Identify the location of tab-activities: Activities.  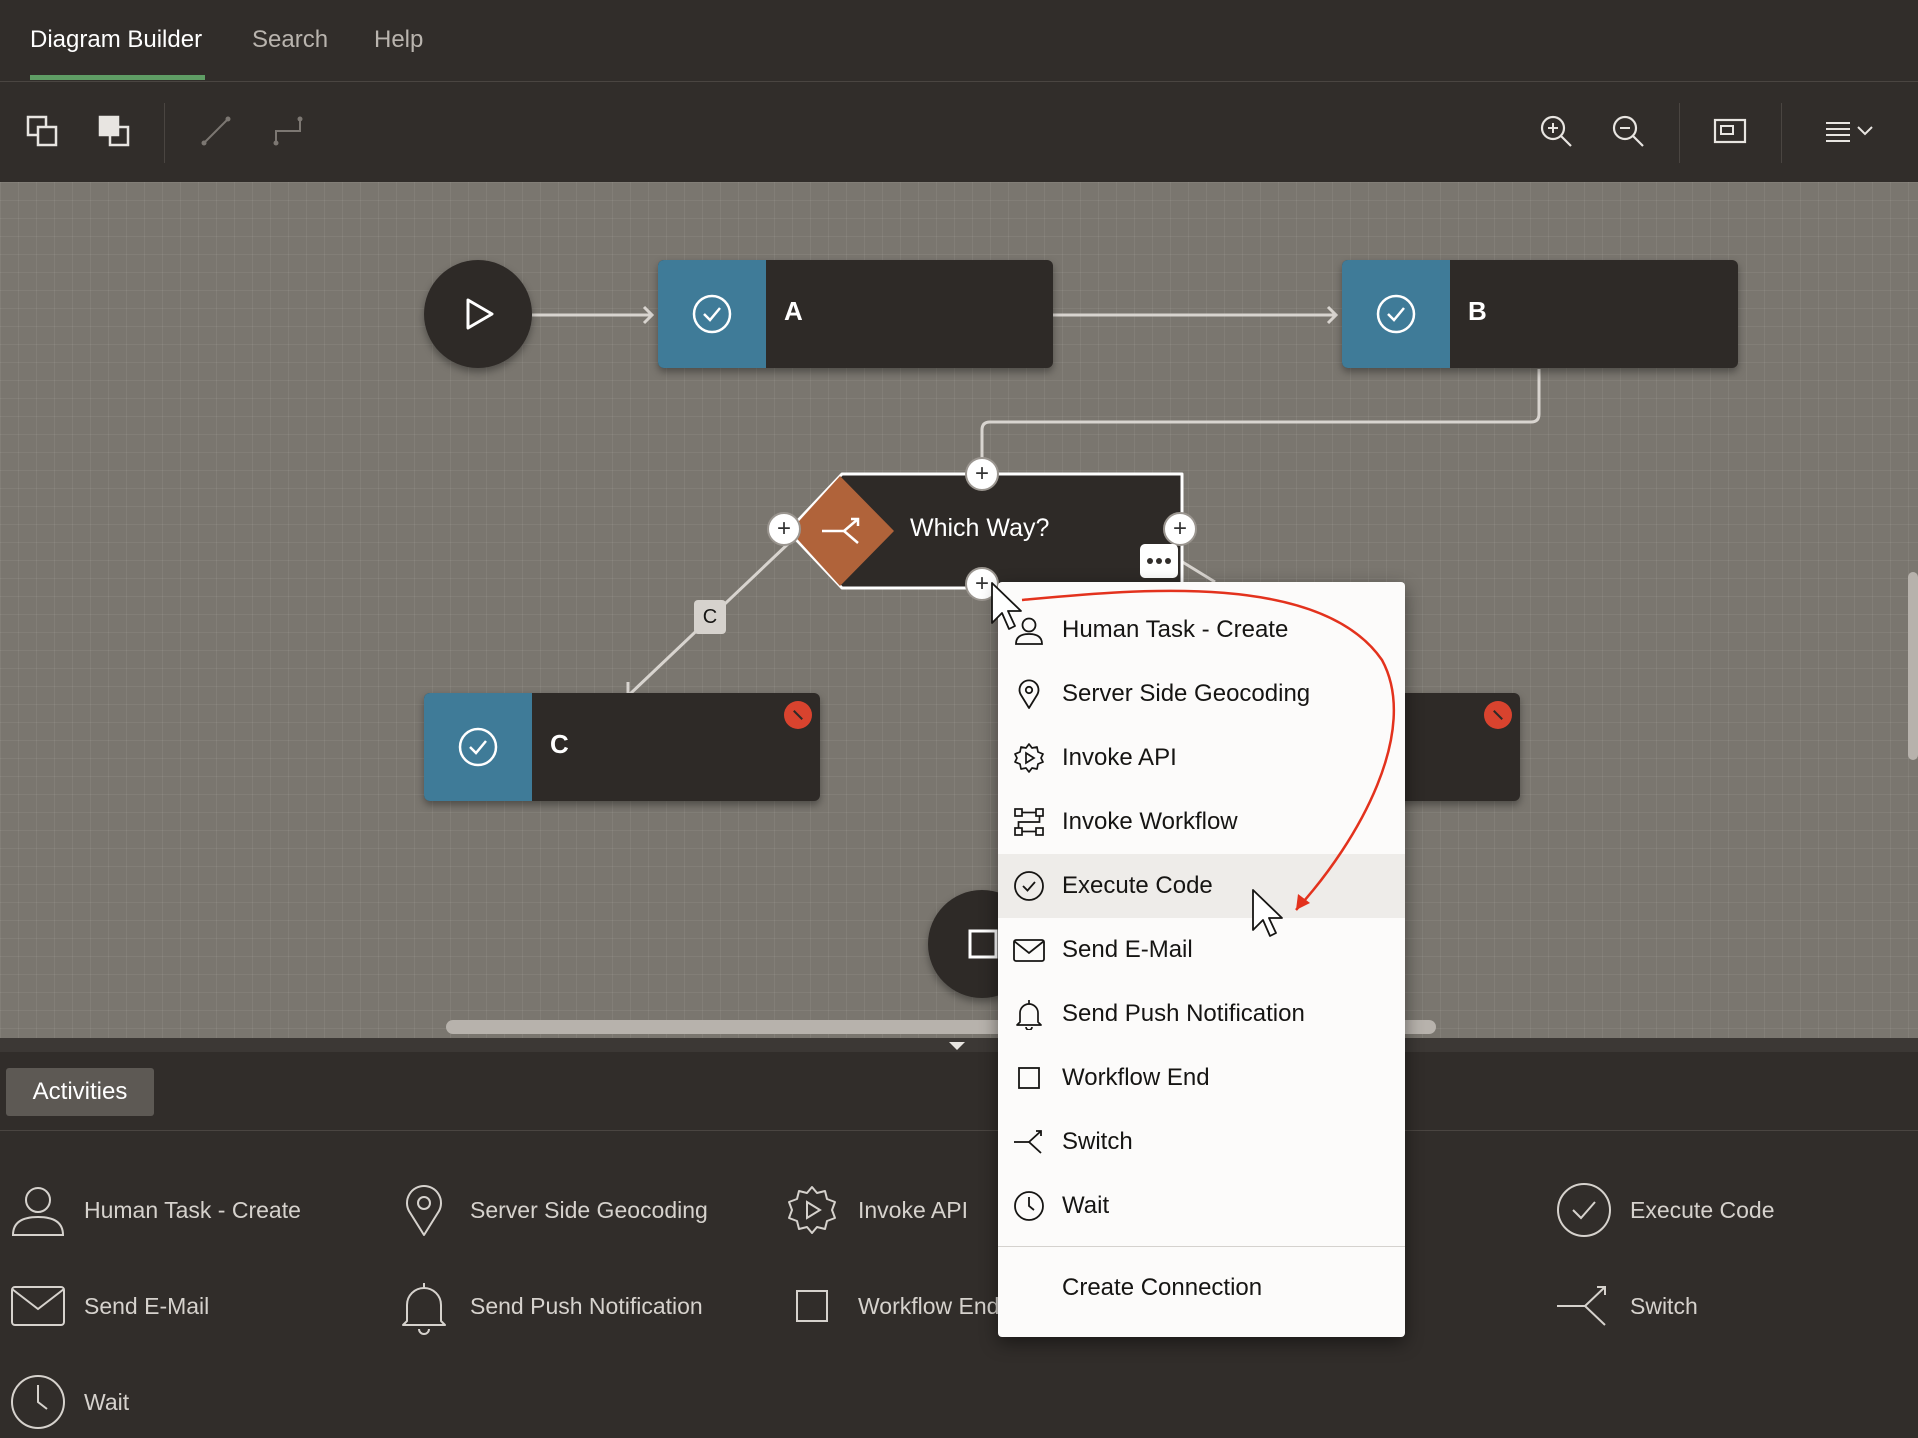
(80, 1092).